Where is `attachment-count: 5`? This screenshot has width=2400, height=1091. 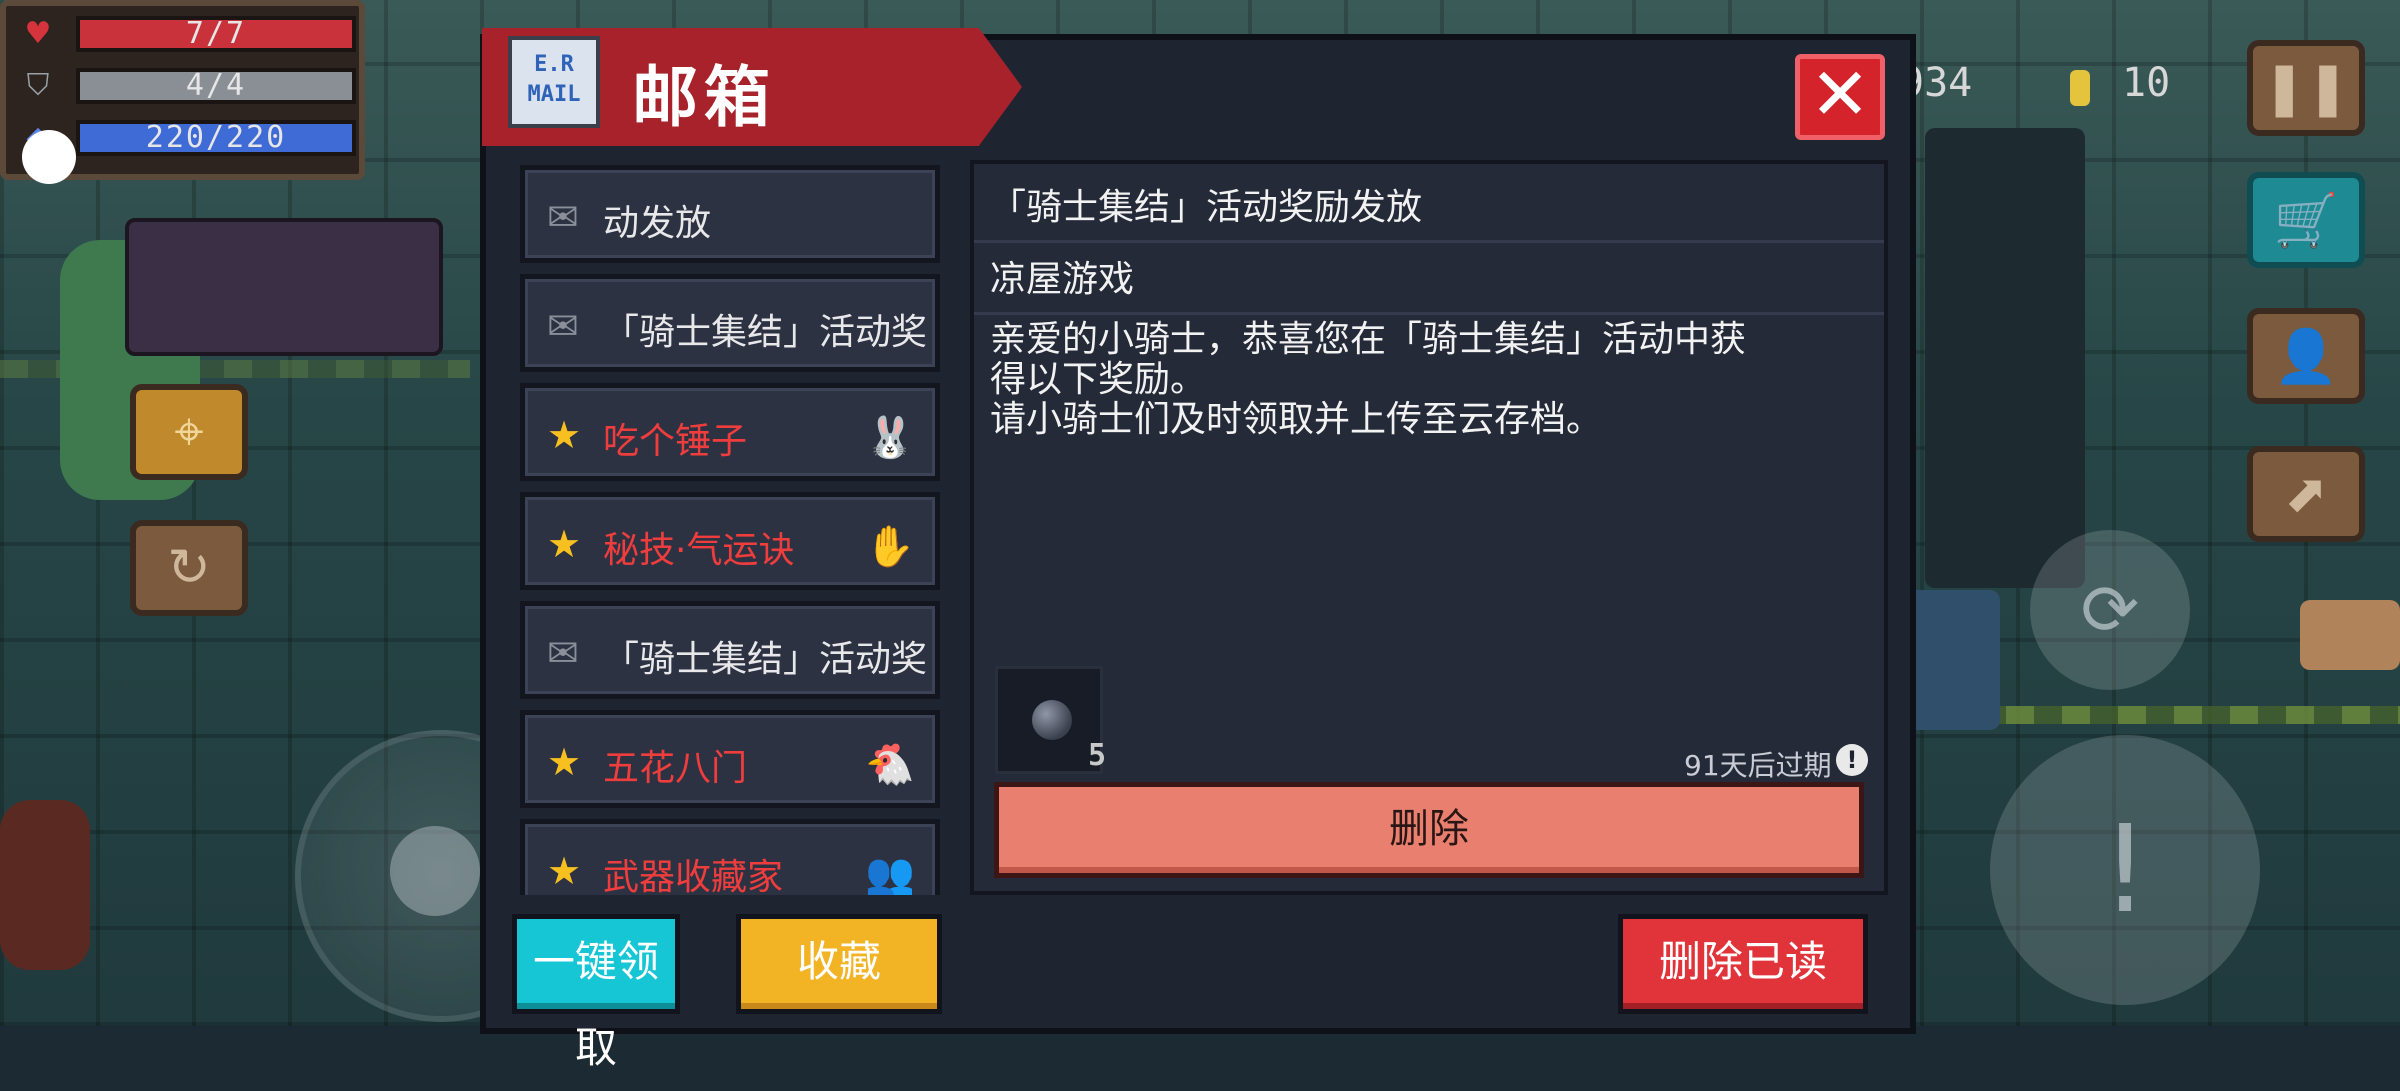 attachment-count: 5 is located at coordinates (1097, 755).